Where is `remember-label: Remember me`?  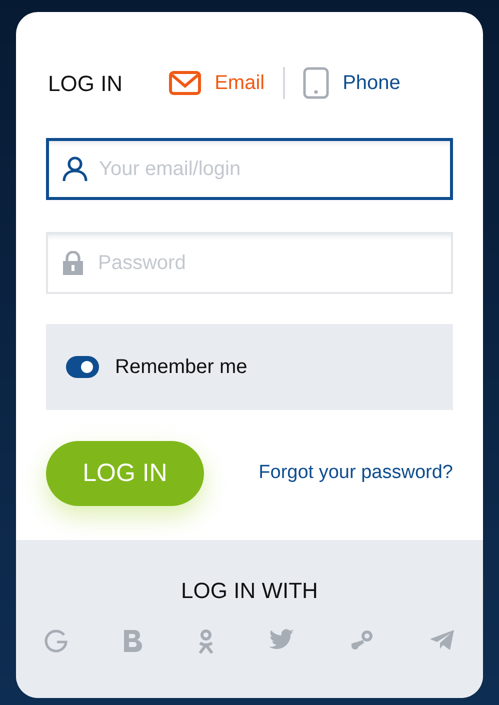 remember-label: Remember me is located at coordinates (181, 367).